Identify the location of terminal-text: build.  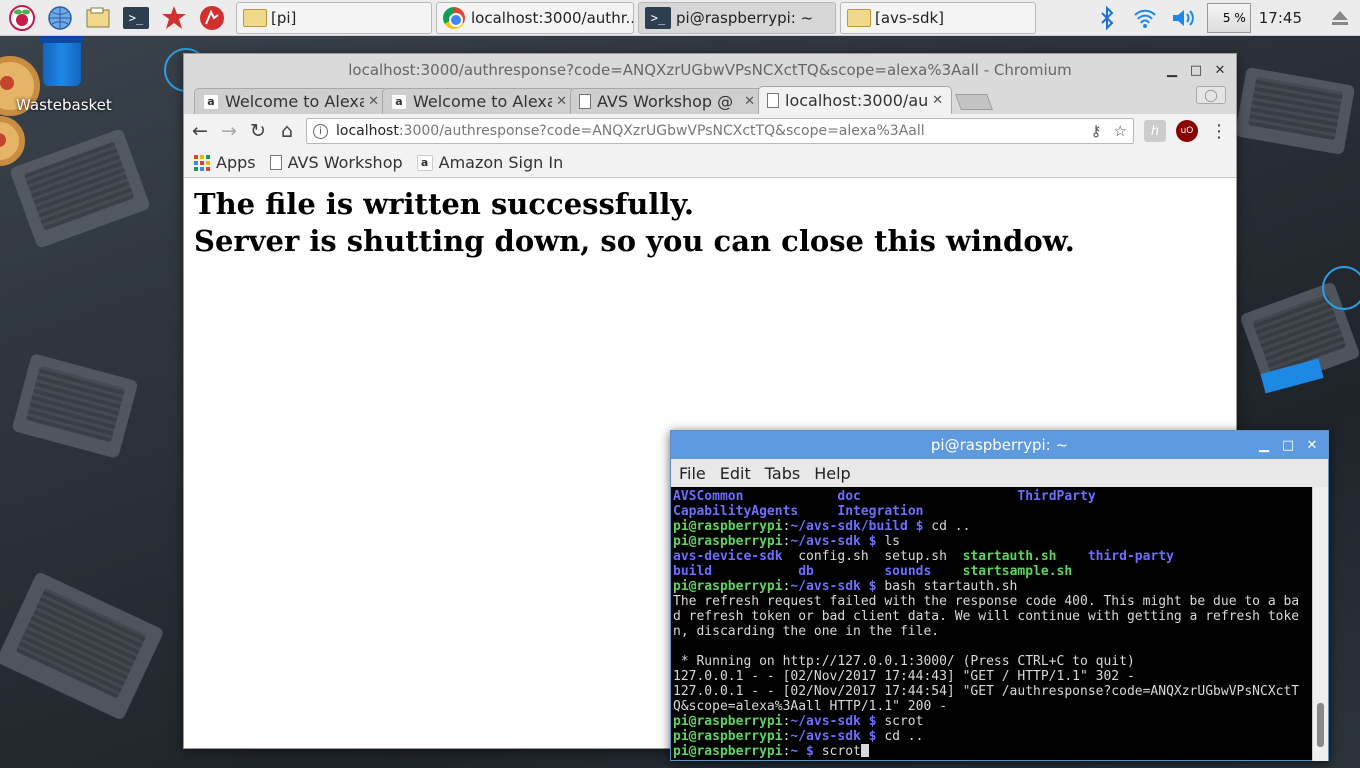
(693, 571).